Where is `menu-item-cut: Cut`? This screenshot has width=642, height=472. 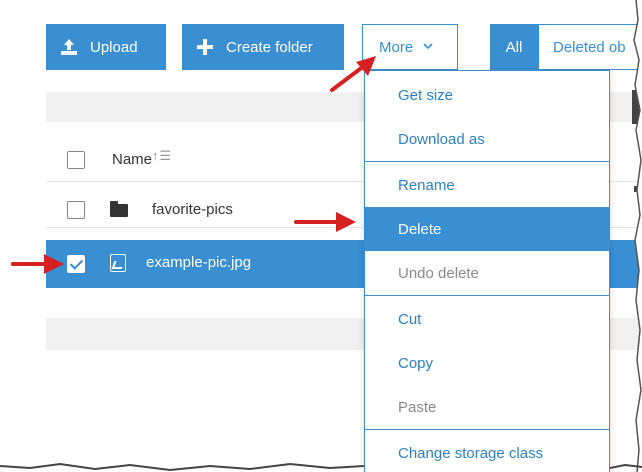 menu-item-cut: Cut is located at coordinates (487, 319).